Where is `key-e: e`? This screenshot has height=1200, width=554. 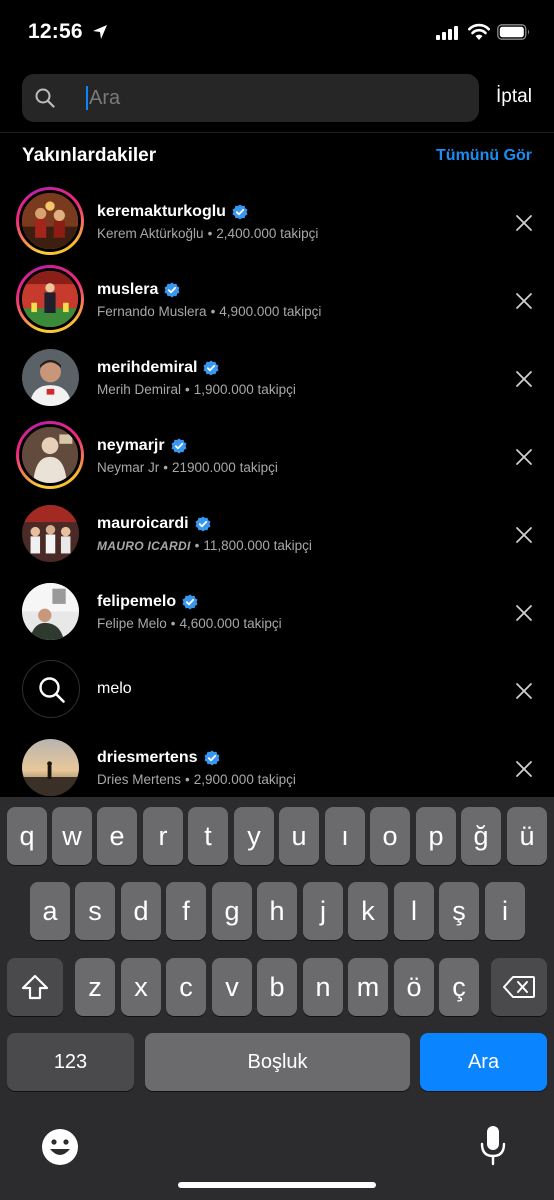 key-e: e is located at coordinates (117, 836).